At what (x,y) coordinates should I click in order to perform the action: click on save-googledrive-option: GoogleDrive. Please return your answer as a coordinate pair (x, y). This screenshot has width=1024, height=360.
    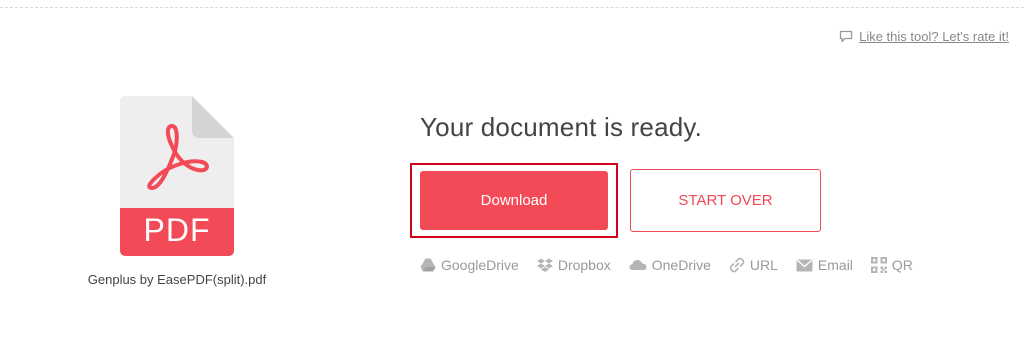
    Looking at the image, I should click on (469, 265).